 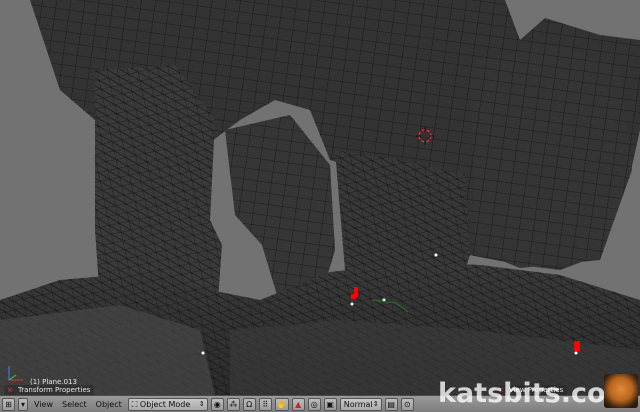 What do you see at coordinates (74, 404) in the screenshot?
I see `menu-select: Select` at bounding box center [74, 404].